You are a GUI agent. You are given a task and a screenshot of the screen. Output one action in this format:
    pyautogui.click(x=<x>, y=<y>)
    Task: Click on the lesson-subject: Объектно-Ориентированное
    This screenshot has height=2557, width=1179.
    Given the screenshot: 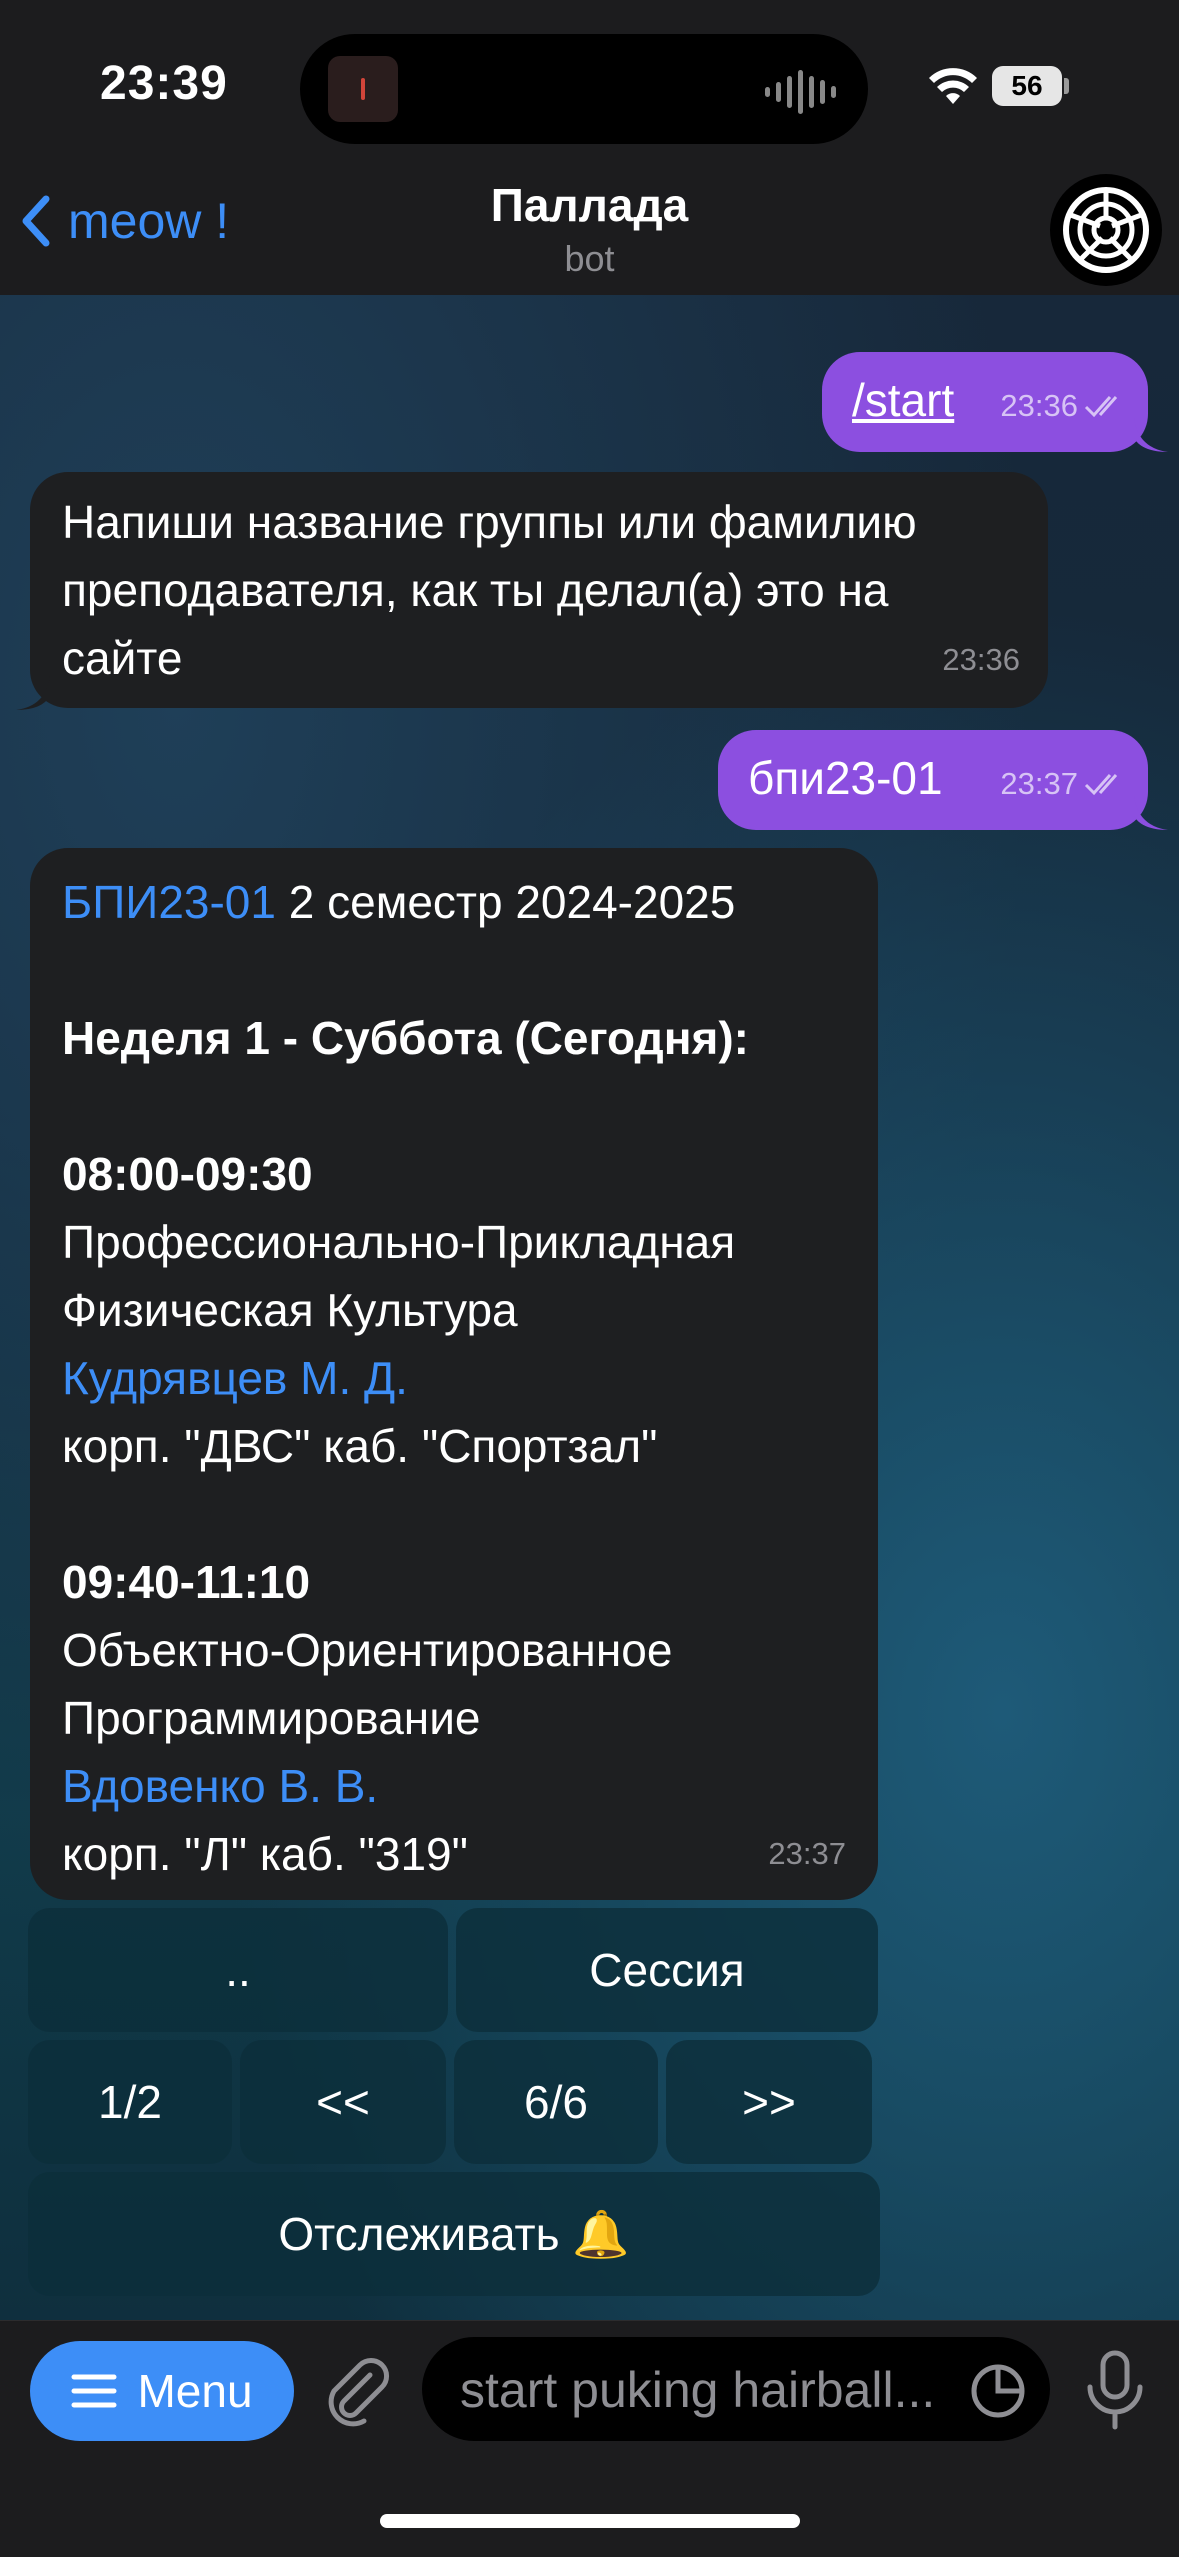 What is the action you would take?
    pyautogui.click(x=367, y=1650)
    